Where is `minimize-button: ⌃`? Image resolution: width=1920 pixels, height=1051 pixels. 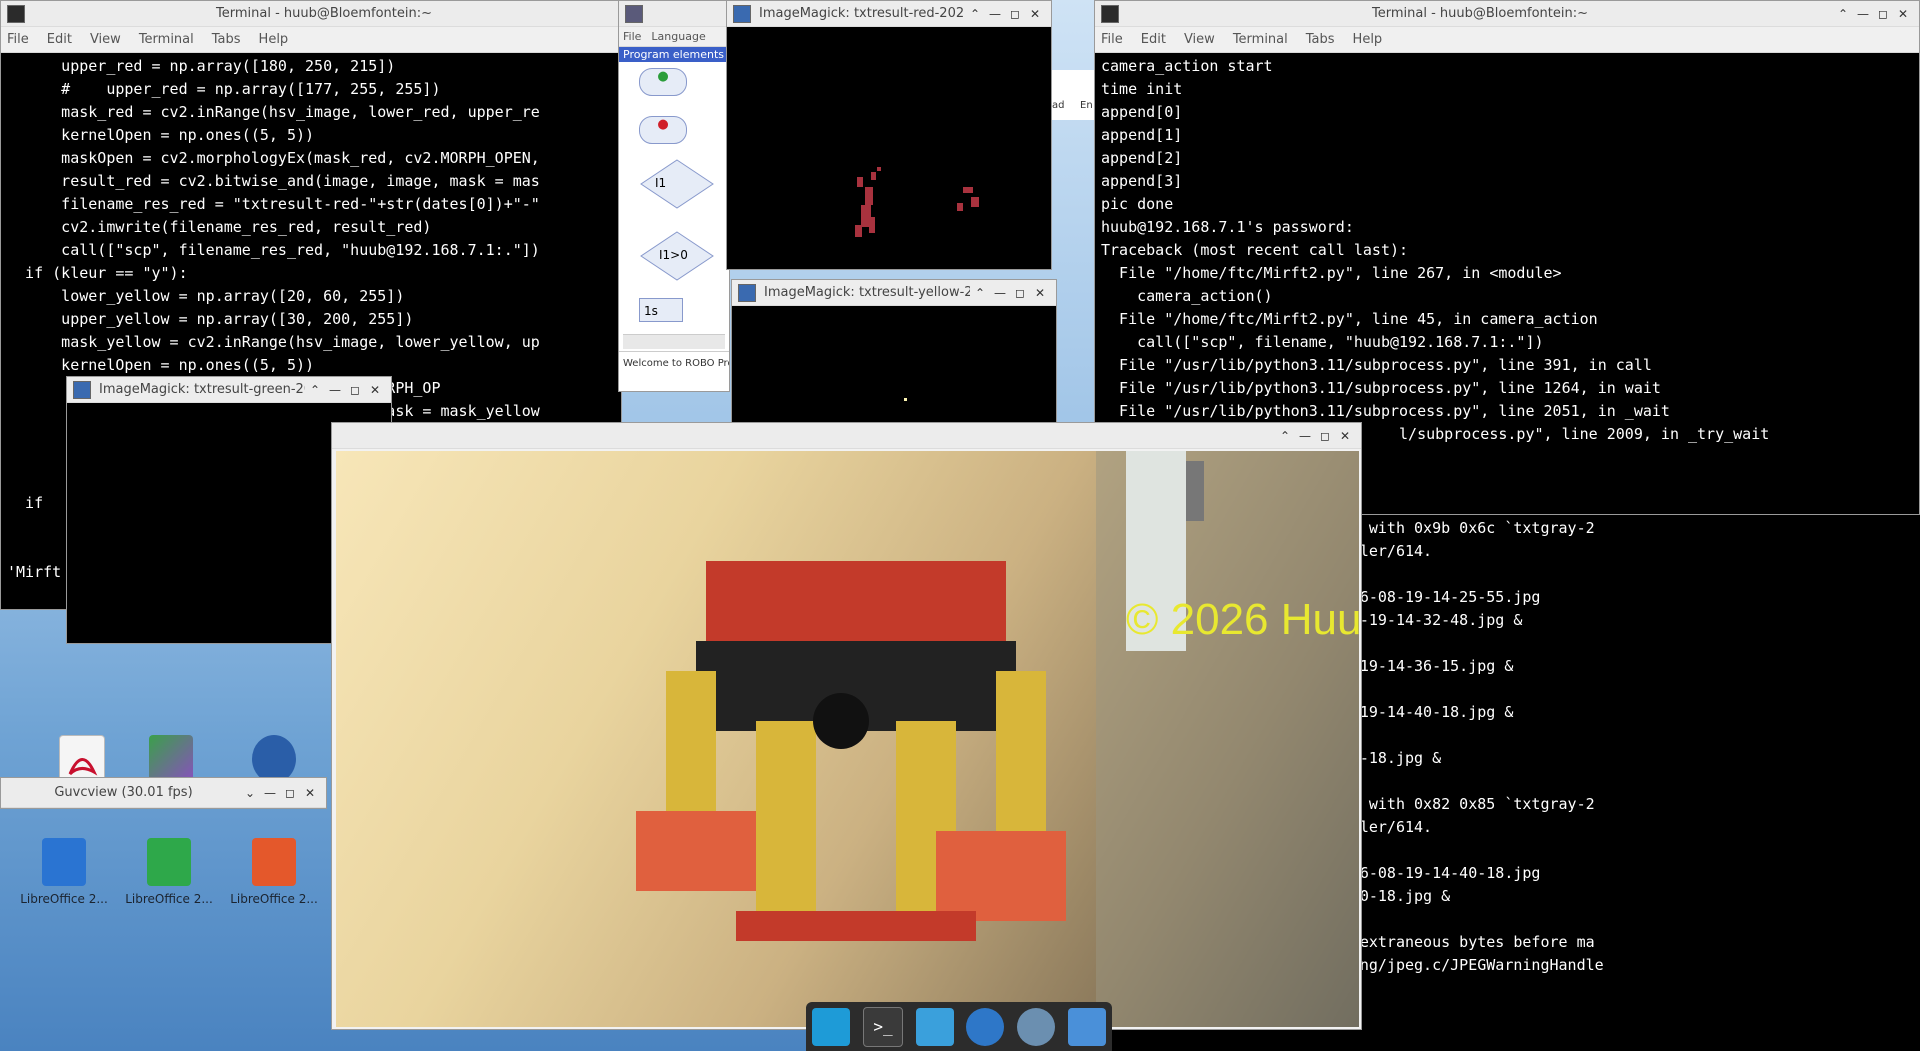 minimize-button: ⌃ is located at coordinates (1843, 14).